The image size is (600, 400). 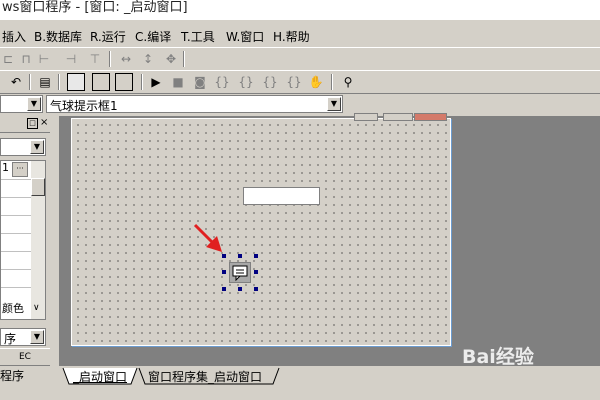 I want to click on space-vert-icon: ⊤, so click(x=95, y=59).